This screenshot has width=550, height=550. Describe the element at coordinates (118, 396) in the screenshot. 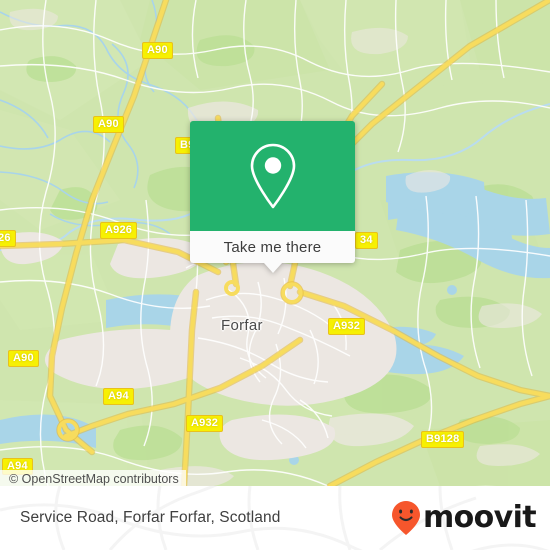

I see `road-shield: A94` at that location.